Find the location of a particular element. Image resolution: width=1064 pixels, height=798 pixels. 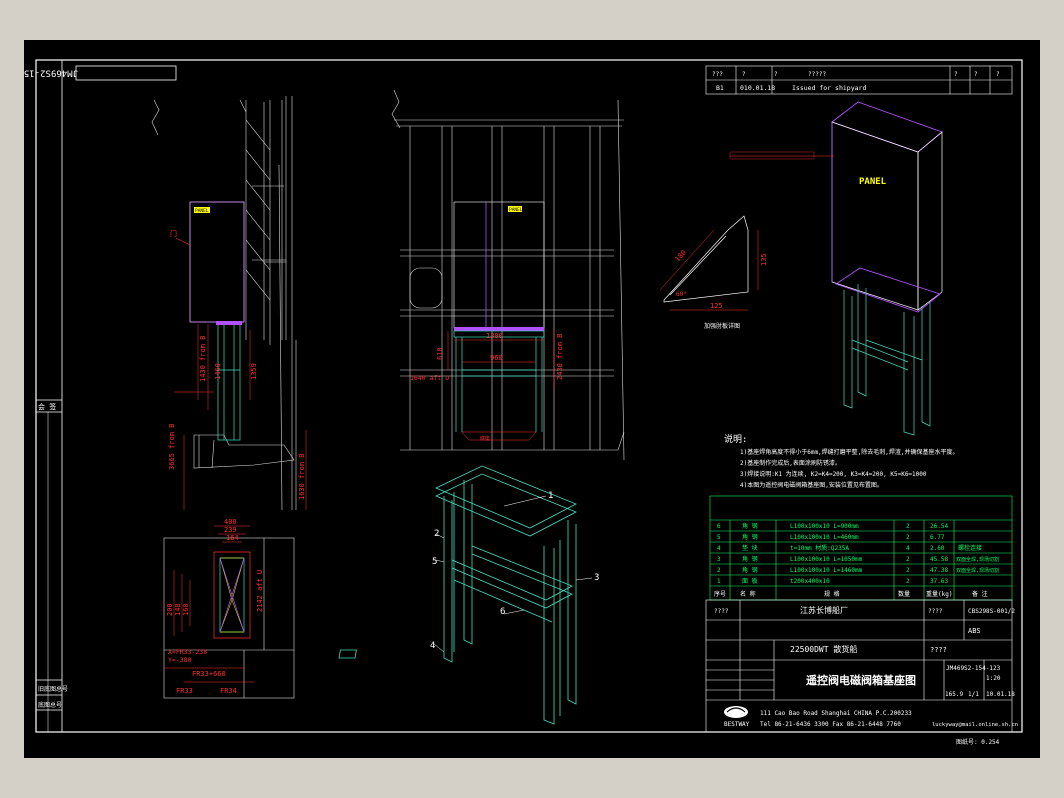

iso-part-5: 5 is located at coordinates (434, 562).